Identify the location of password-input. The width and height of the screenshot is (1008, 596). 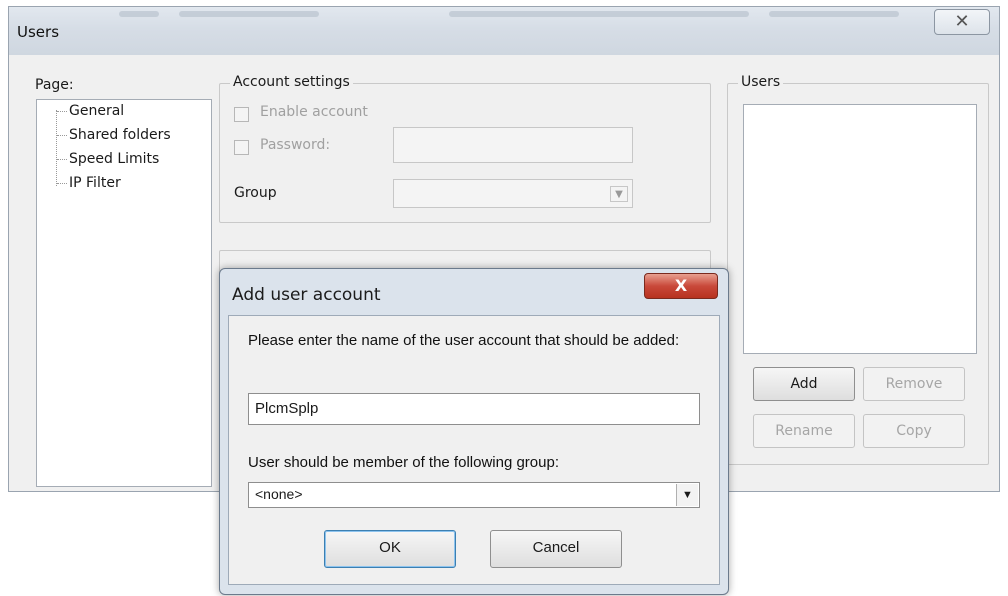
(513, 145).